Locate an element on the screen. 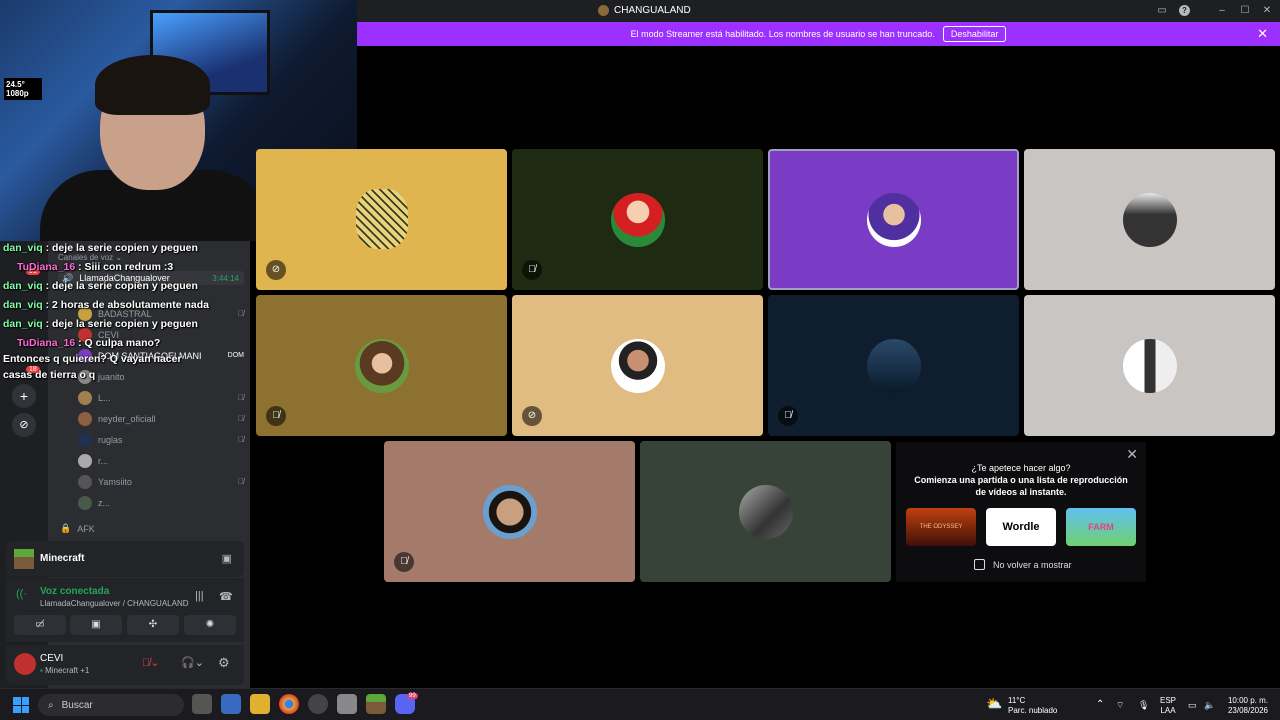 This screenshot has width=1280, height=720. screen-share-button: ▣ is located at coordinates (96, 625).